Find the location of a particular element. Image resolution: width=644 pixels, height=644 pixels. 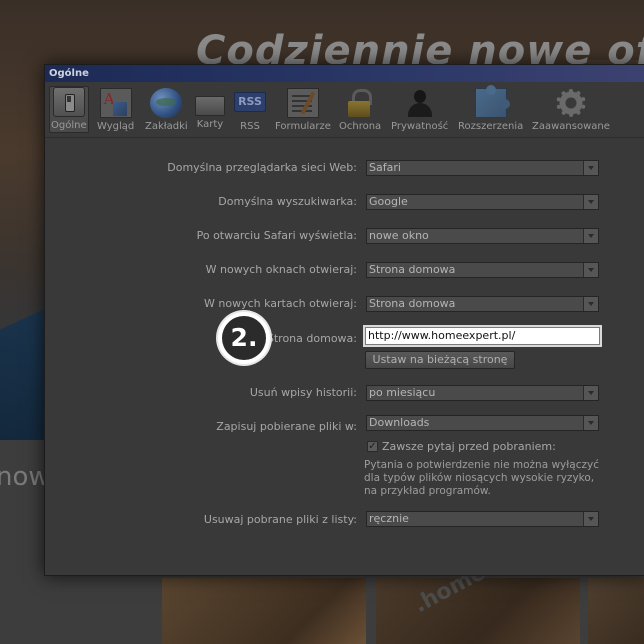

tab-appearance: Wygląd is located at coordinates (115, 110).